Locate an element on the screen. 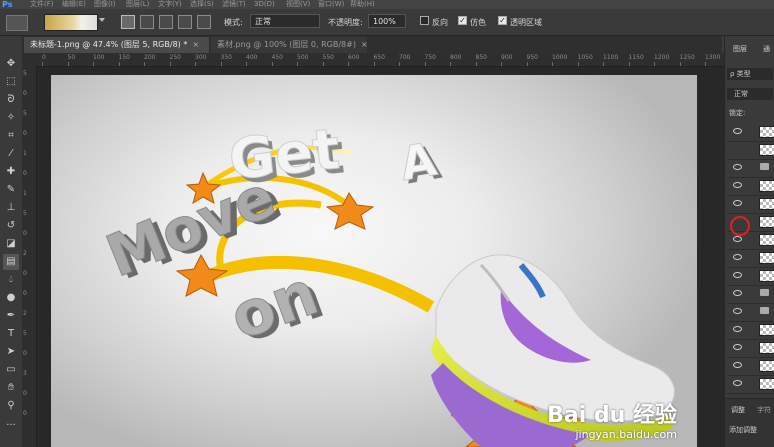  tab-character: 字符 is located at coordinates (764, 410).